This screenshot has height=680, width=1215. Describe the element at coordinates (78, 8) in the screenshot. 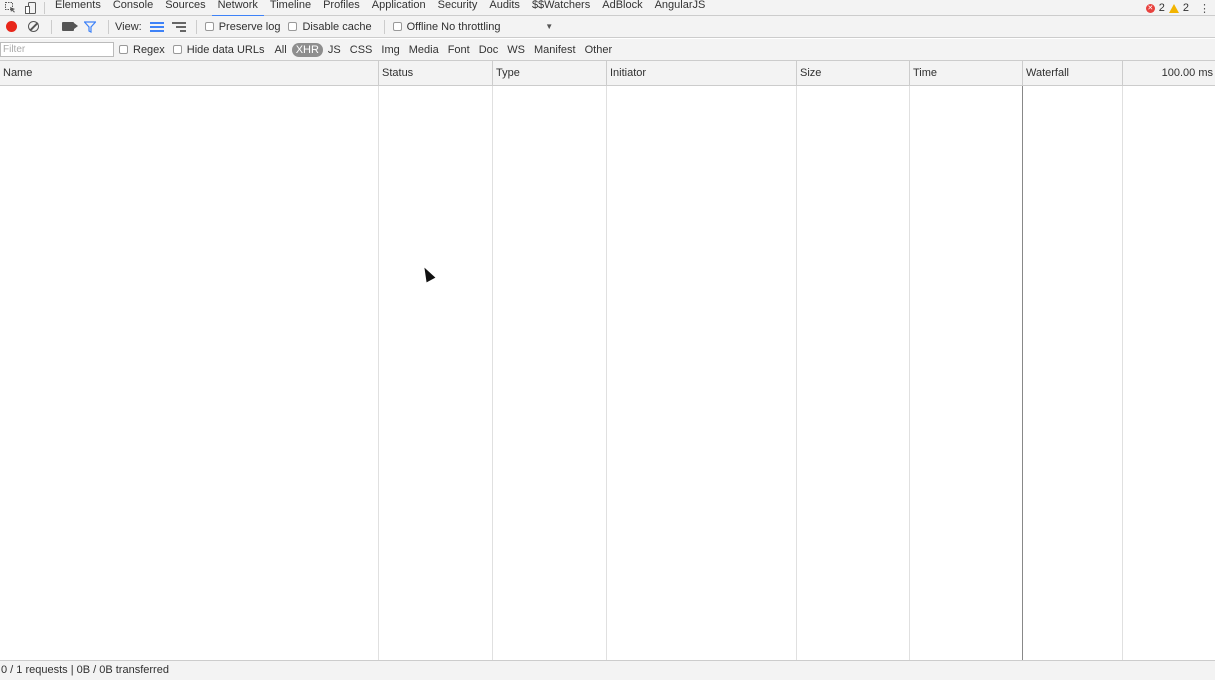

I see `tab-elements: Elements` at that location.